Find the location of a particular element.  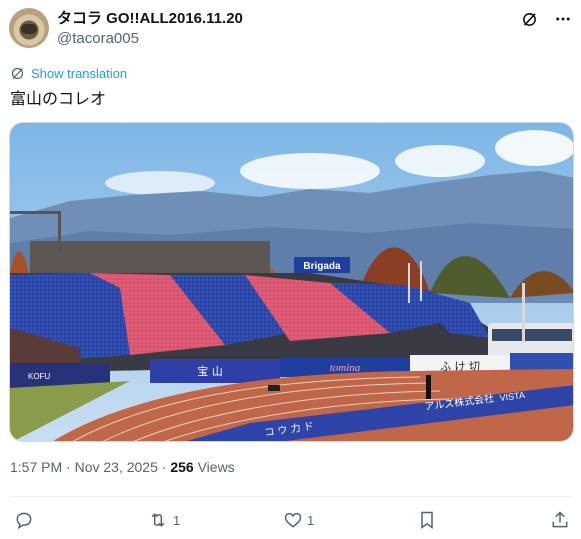

display-name: タコラ GO!!ALL2016.11.20 is located at coordinates (150, 19).